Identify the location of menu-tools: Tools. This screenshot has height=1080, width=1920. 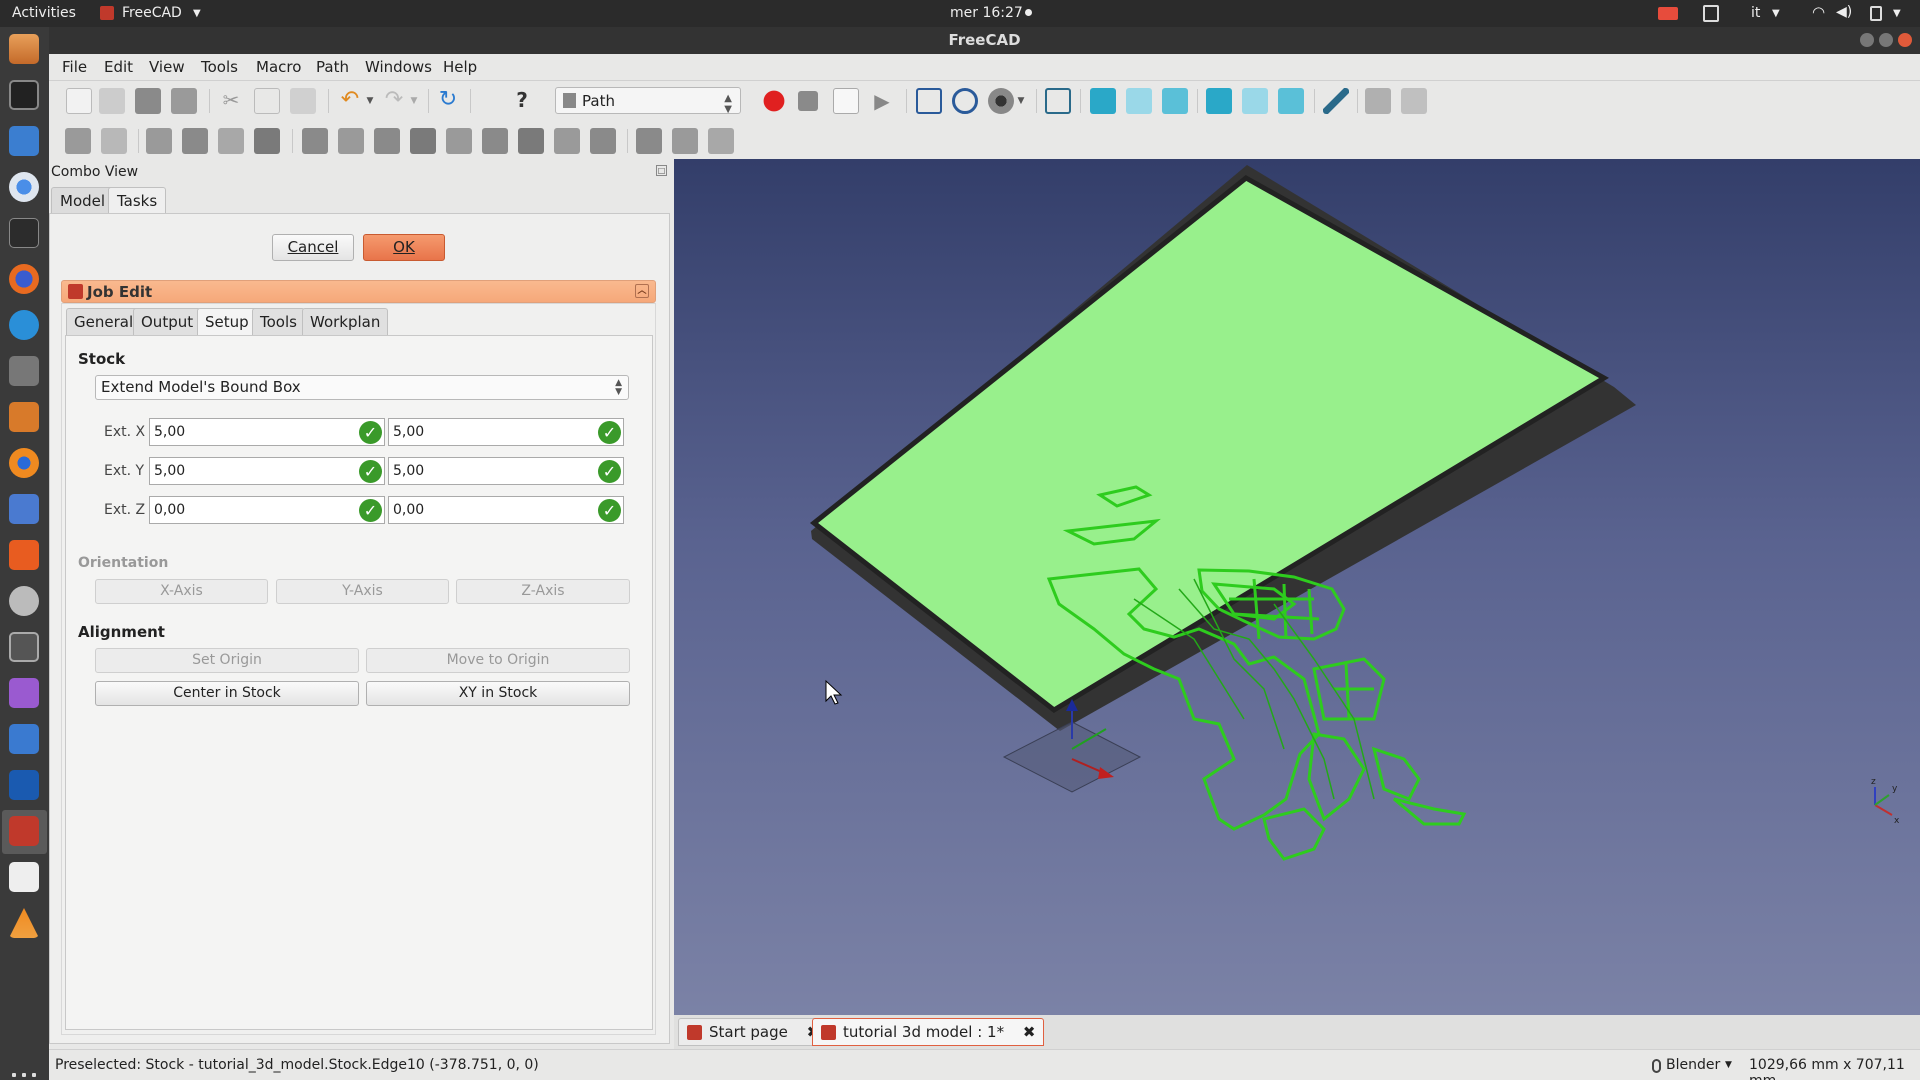
(219, 67).